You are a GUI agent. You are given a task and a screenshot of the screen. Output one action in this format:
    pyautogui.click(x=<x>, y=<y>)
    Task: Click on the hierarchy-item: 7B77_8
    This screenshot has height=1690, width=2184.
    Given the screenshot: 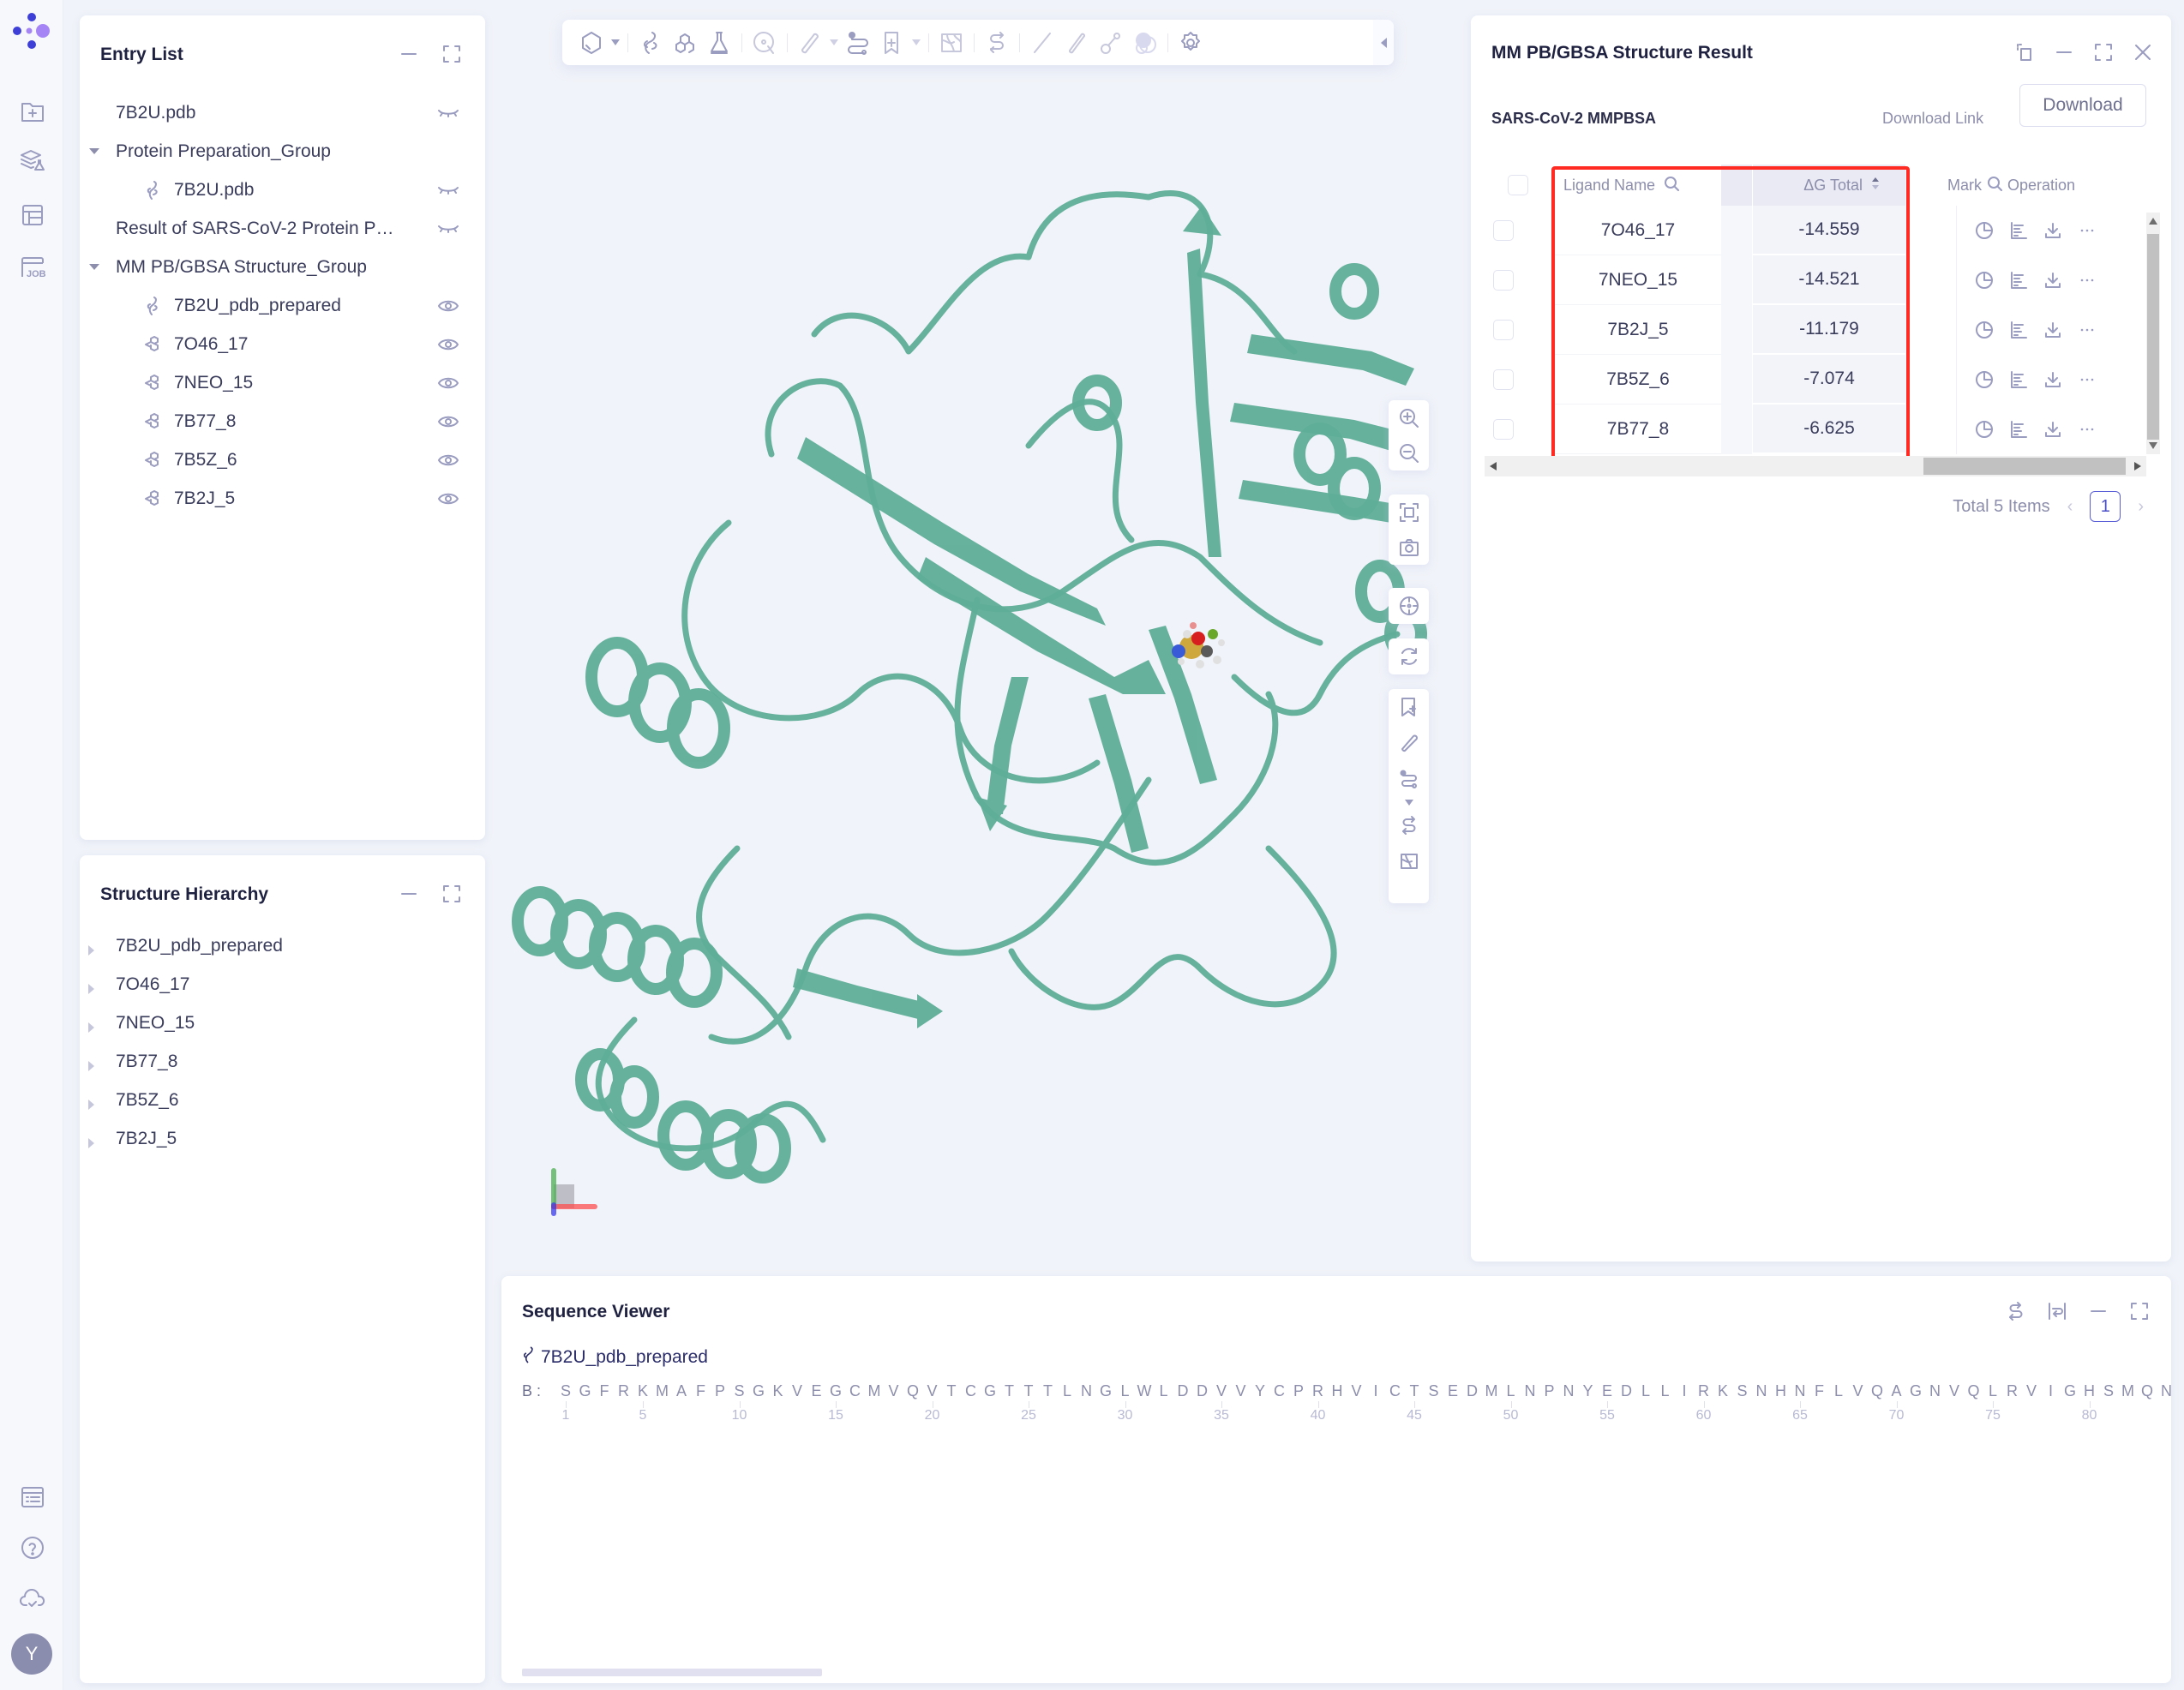 What is the action you would take?
    pyautogui.click(x=282, y=1062)
    